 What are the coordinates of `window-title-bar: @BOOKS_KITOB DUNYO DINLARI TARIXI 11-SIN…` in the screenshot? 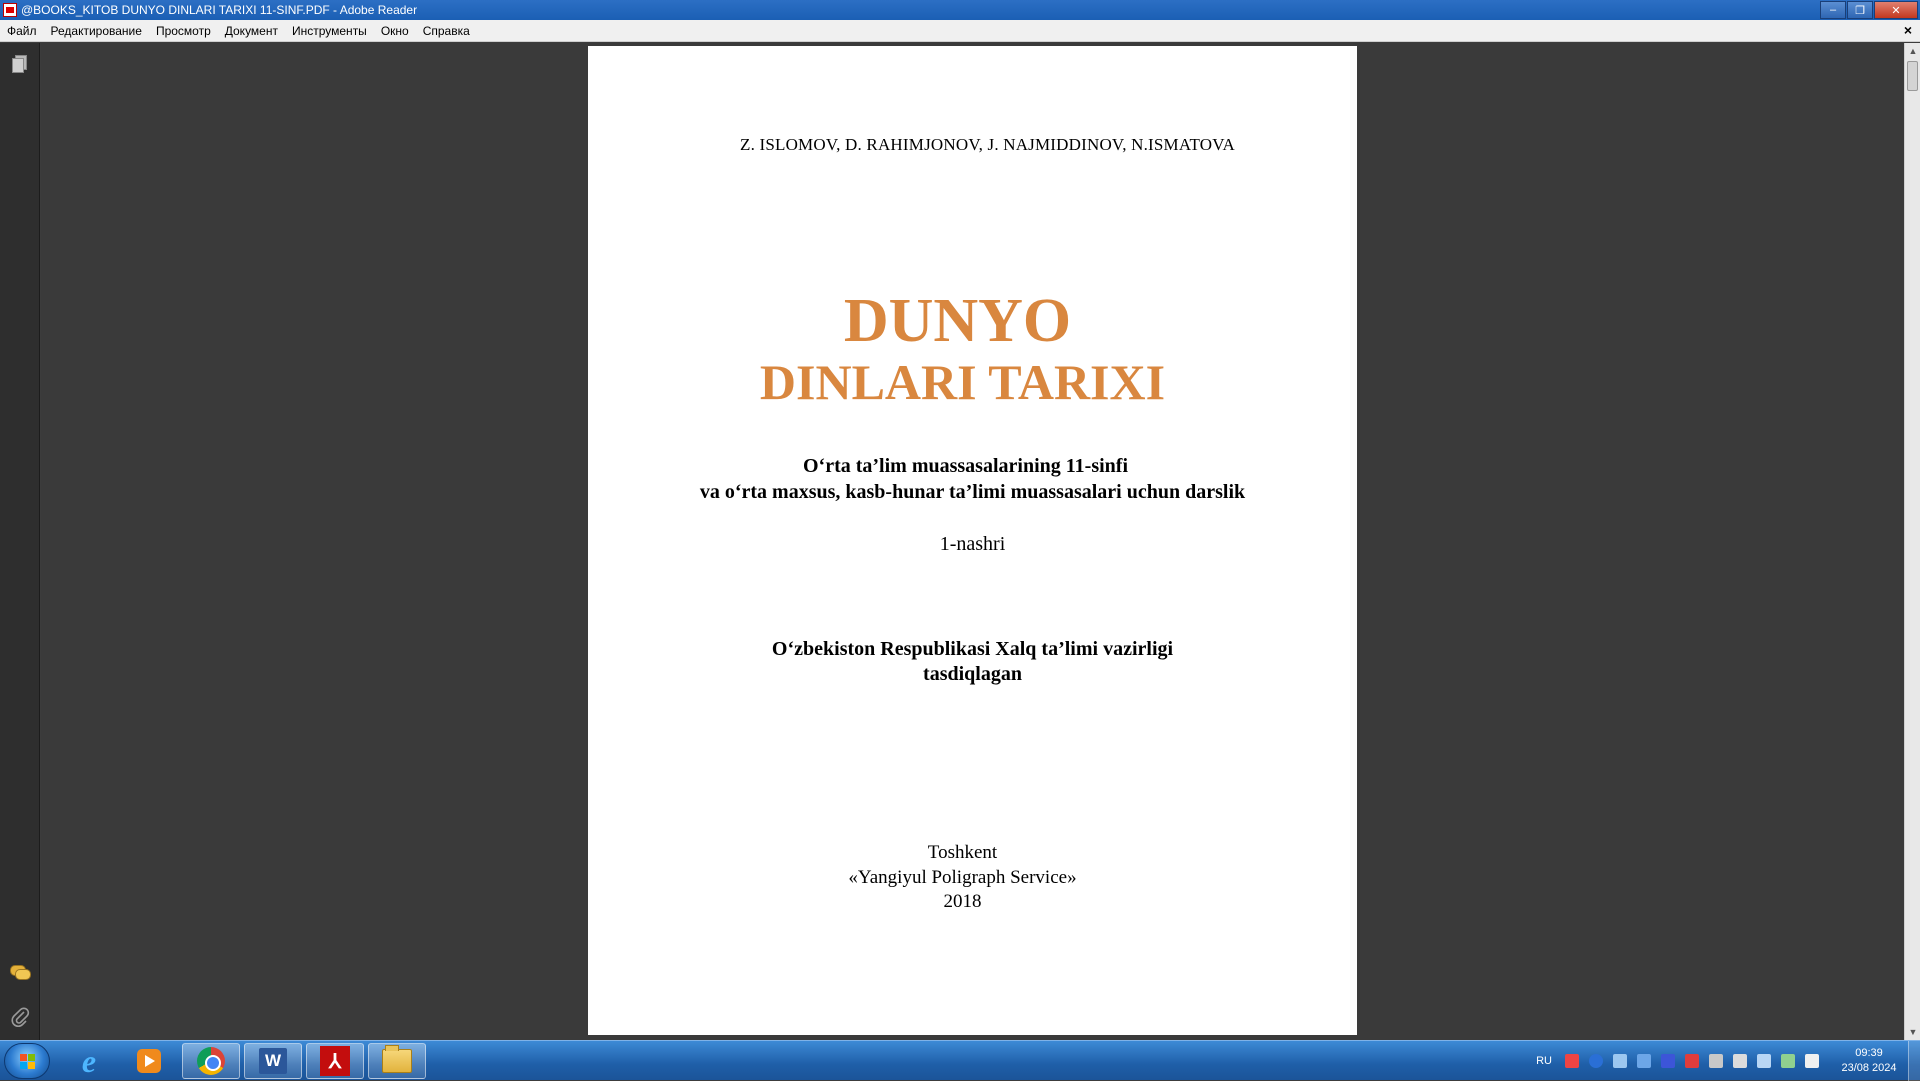 It's located at (960, 10).